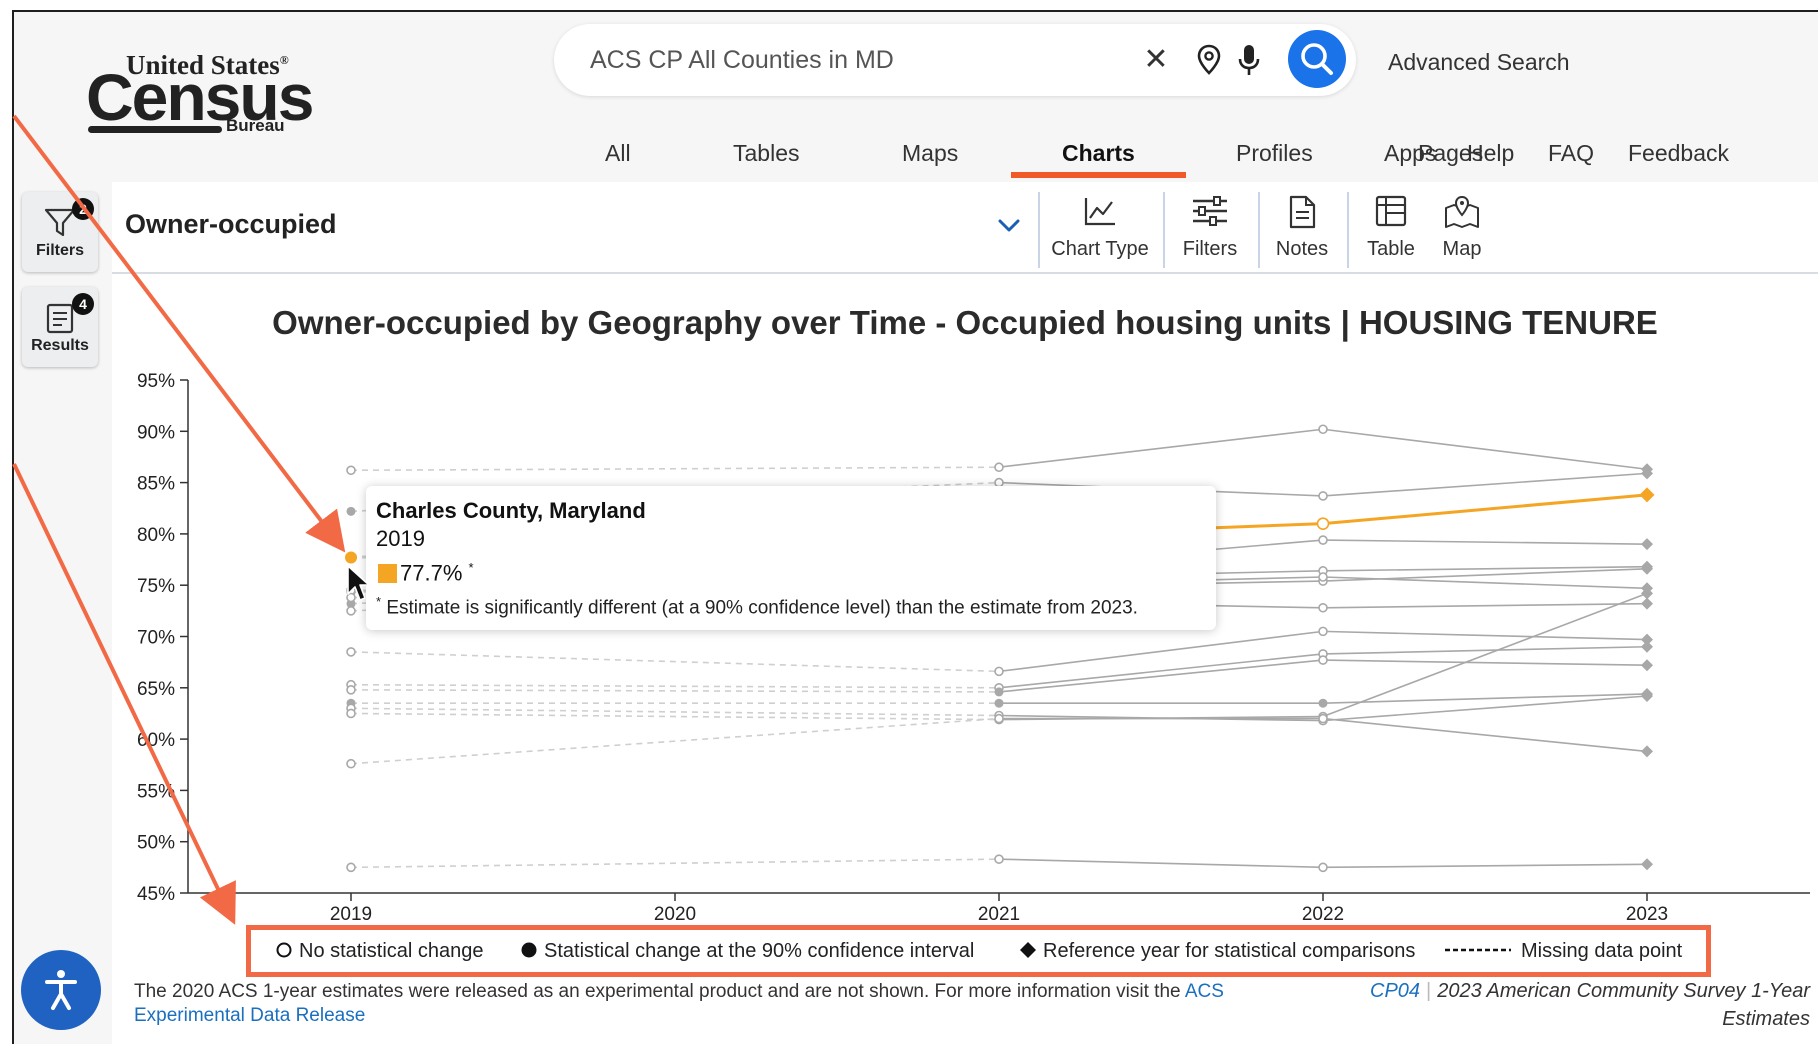 The height and width of the screenshot is (1044, 1818). What do you see at coordinates (400, 538) in the screenshot?
I see `tooltip-year: 2019` at bounding box center [400, 538].